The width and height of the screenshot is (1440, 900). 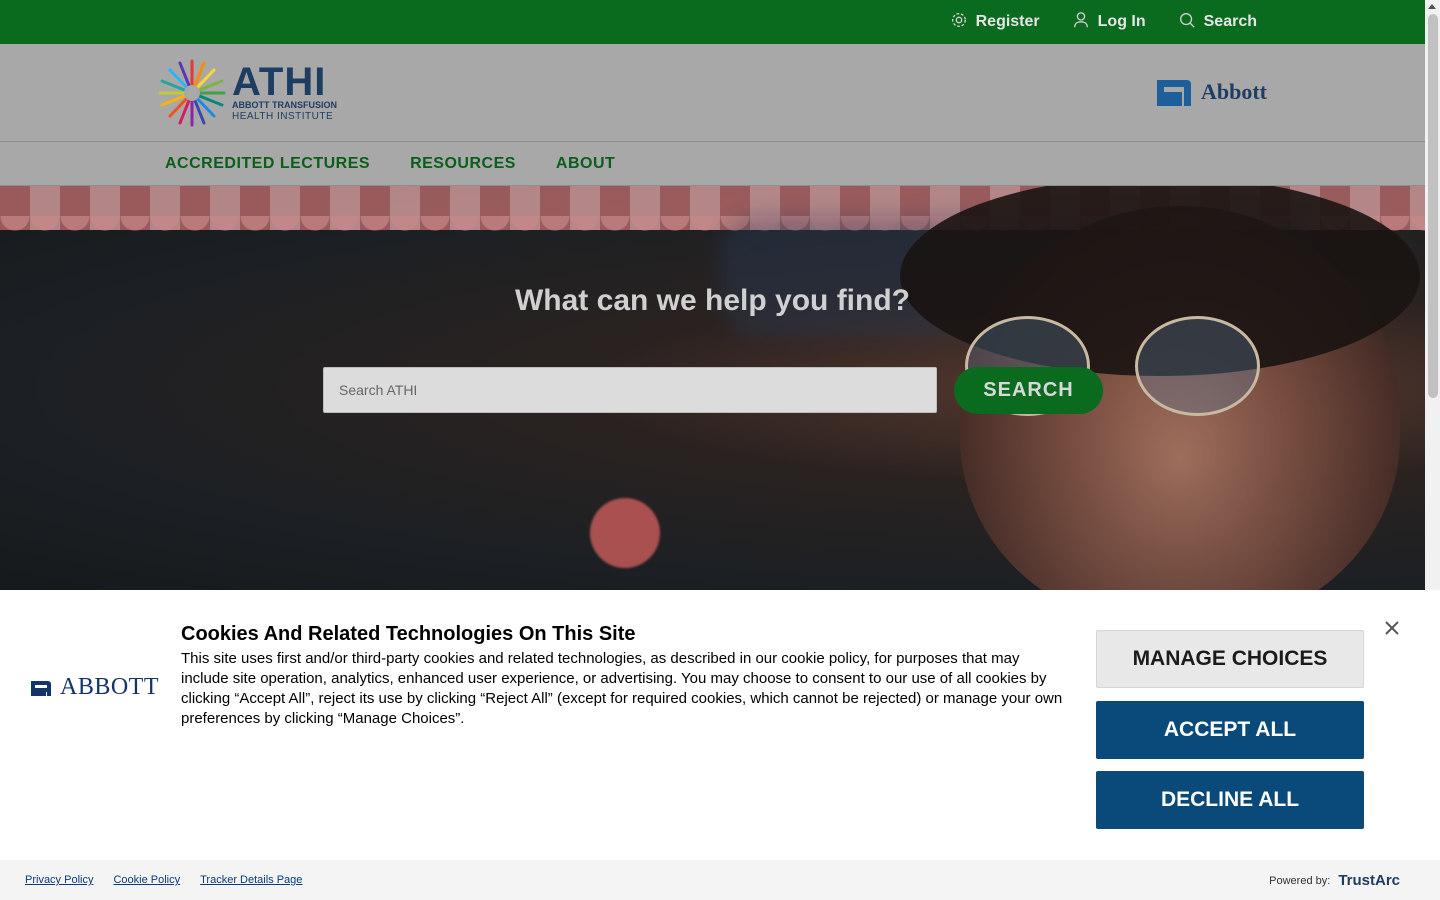 I want to click on athi-burst-icon, so click(x=192, y=93).